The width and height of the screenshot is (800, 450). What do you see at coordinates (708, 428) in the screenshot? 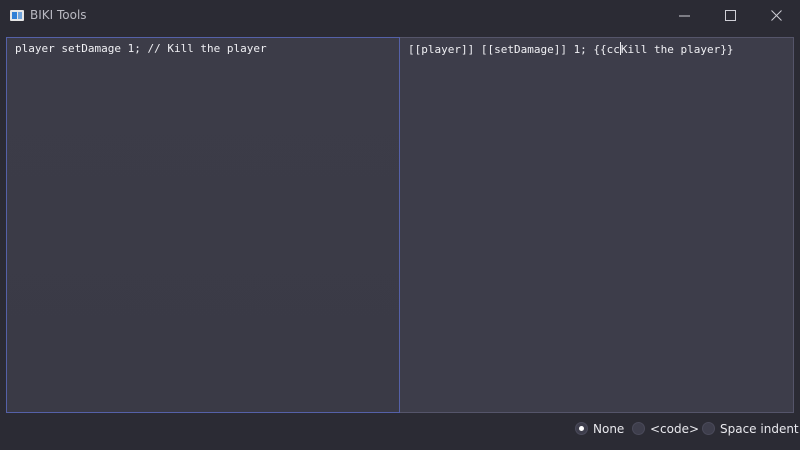
I see `radio-space-indent-circle` at bounding box center [708, 428].